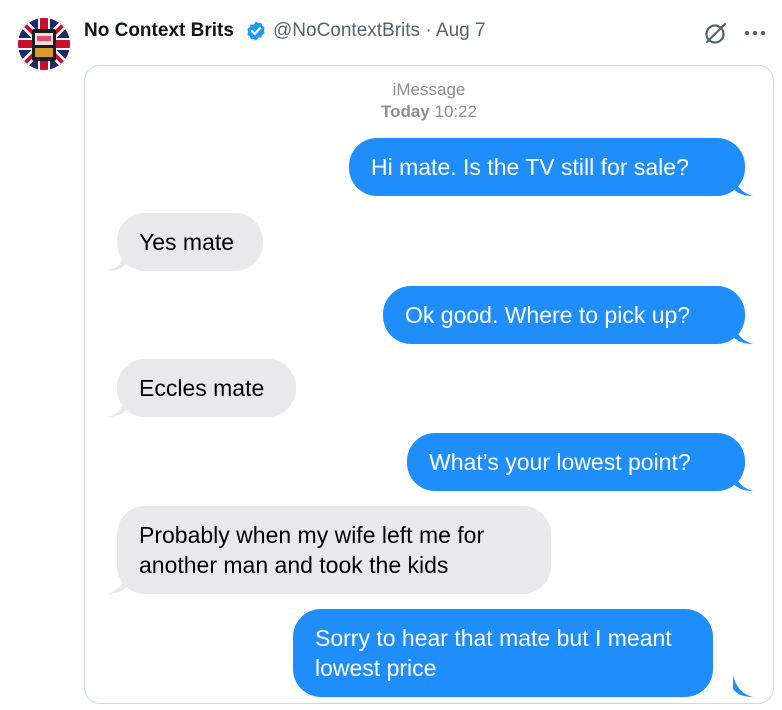  I want to click on sent-message-bubble: Hi mate. Is the TV still for sale?, so click(547, 167).